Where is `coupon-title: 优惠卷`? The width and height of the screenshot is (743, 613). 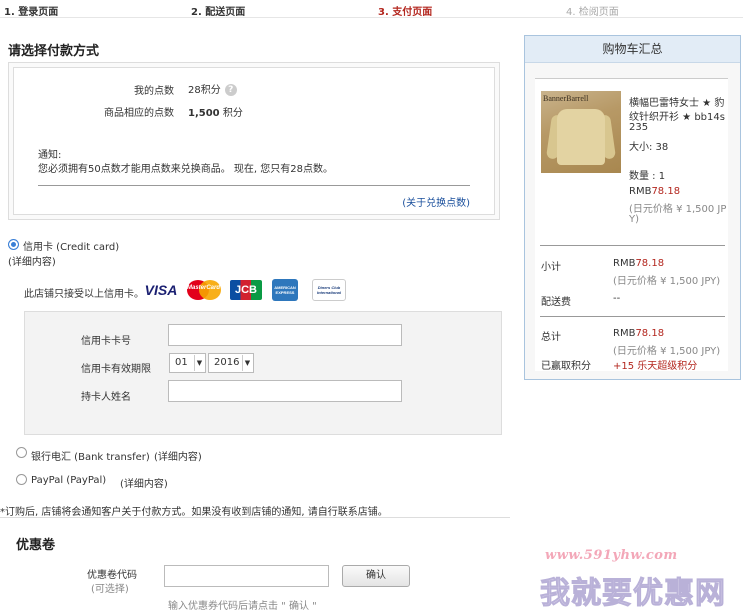 coupon-title: 优惠卷 is located at coordinates (36, 545).